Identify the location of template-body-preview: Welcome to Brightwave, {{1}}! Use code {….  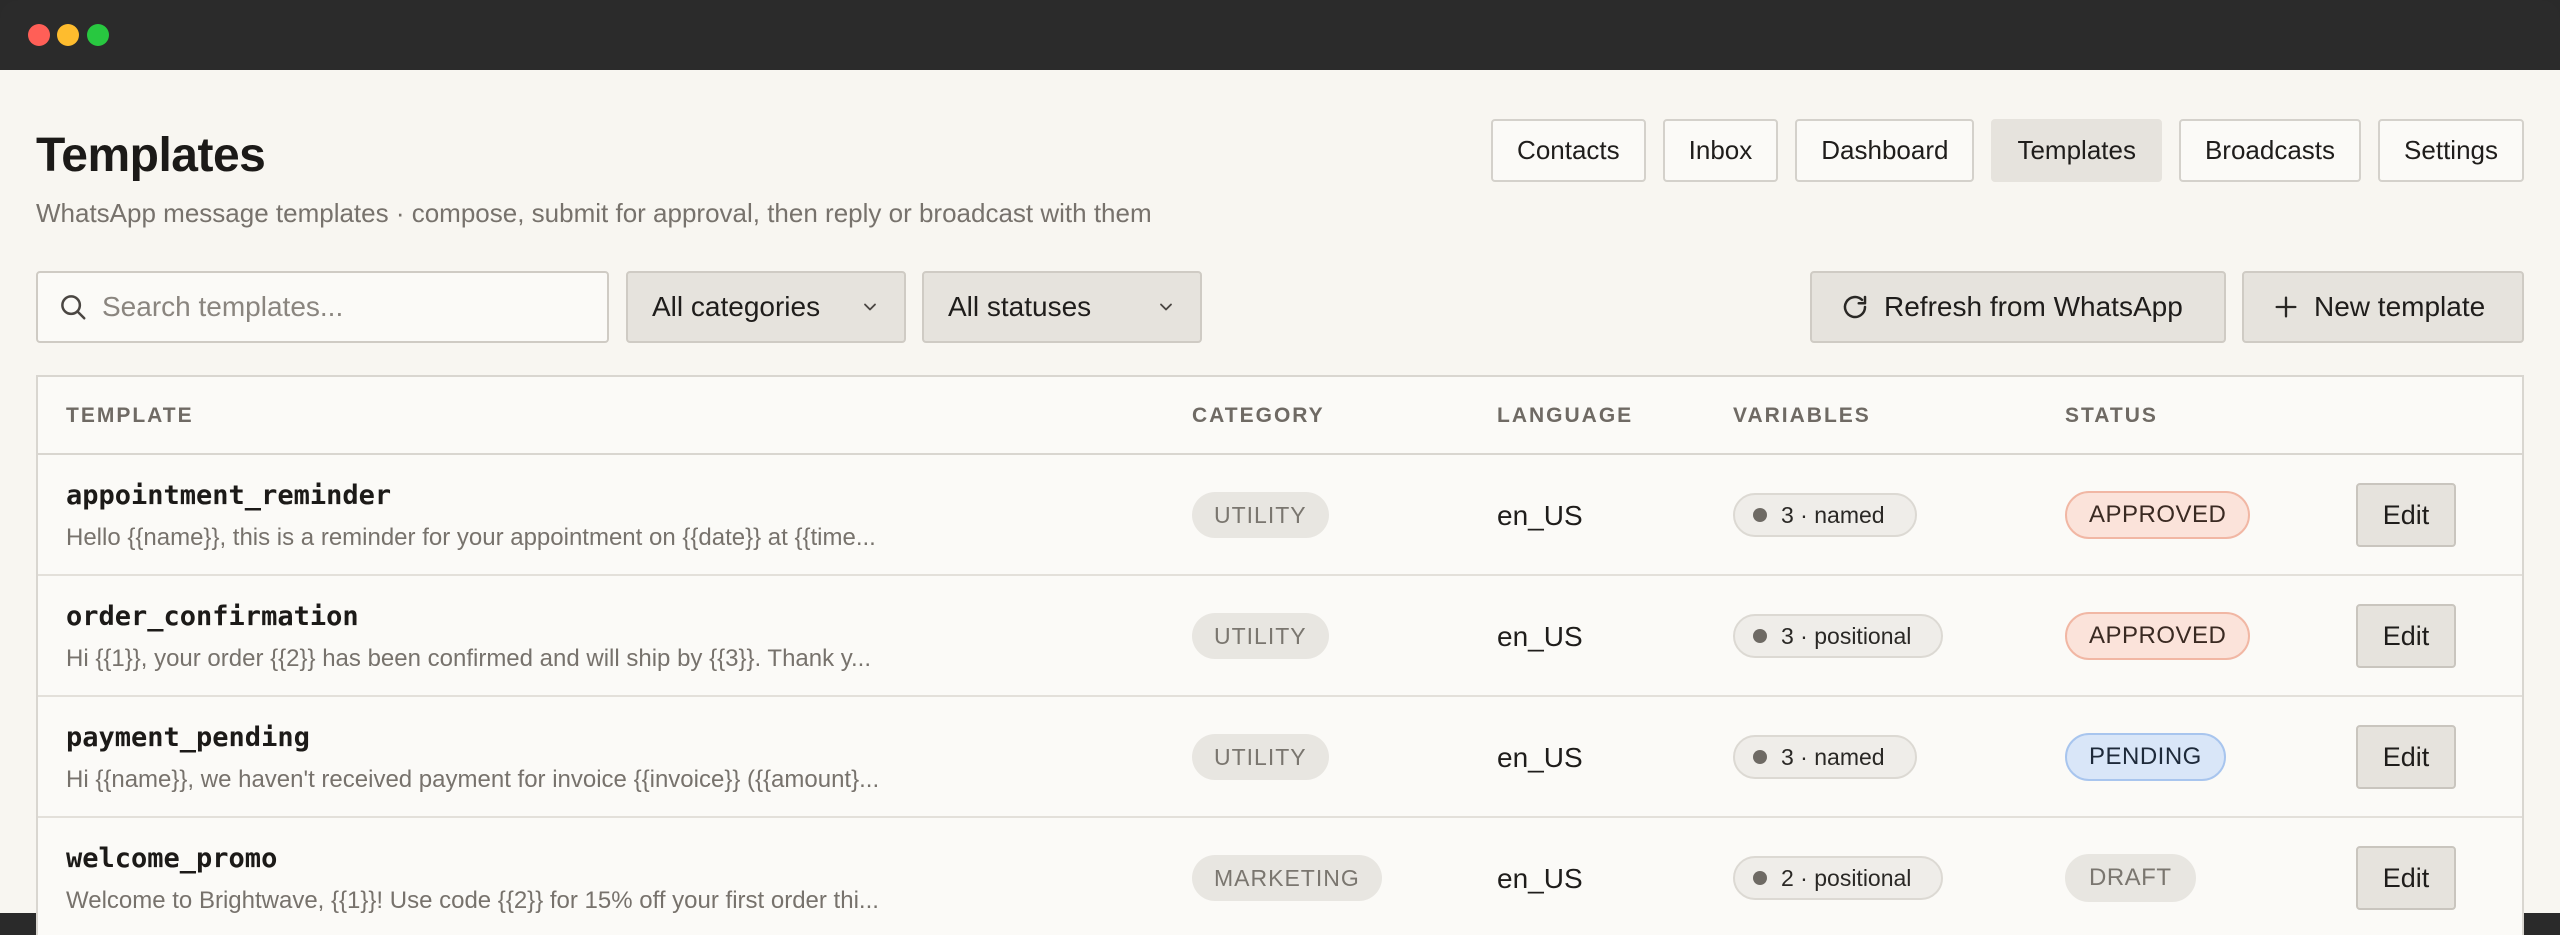
(472, 900).